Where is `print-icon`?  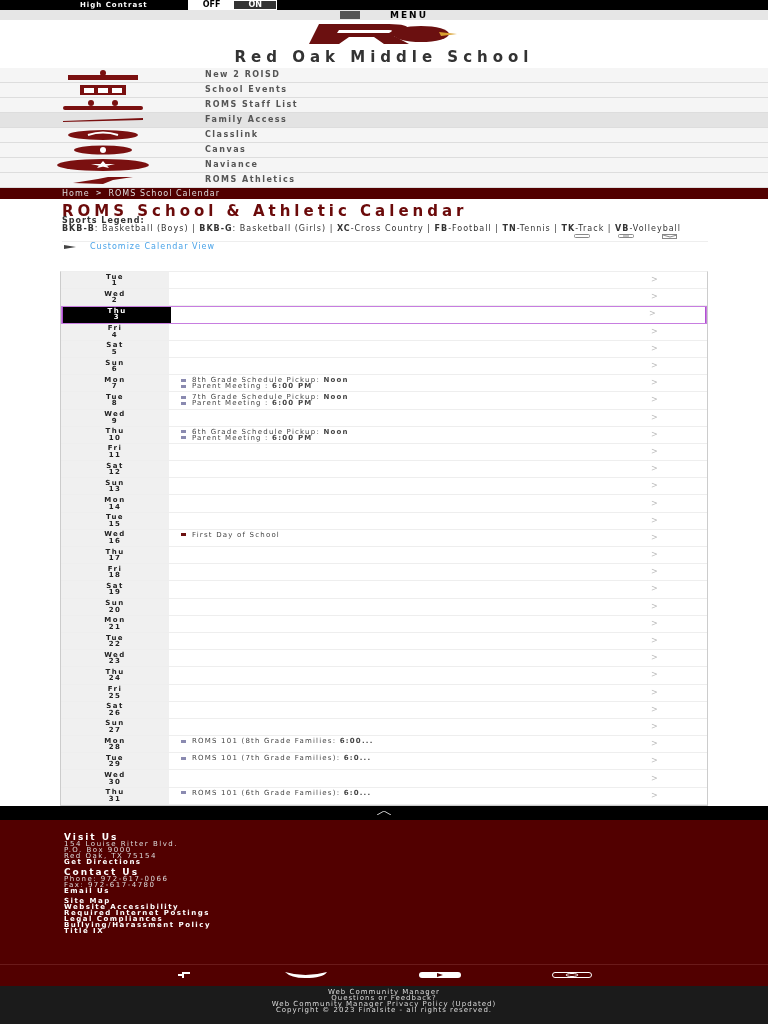 print-icon is located at coordinates (626, 236).